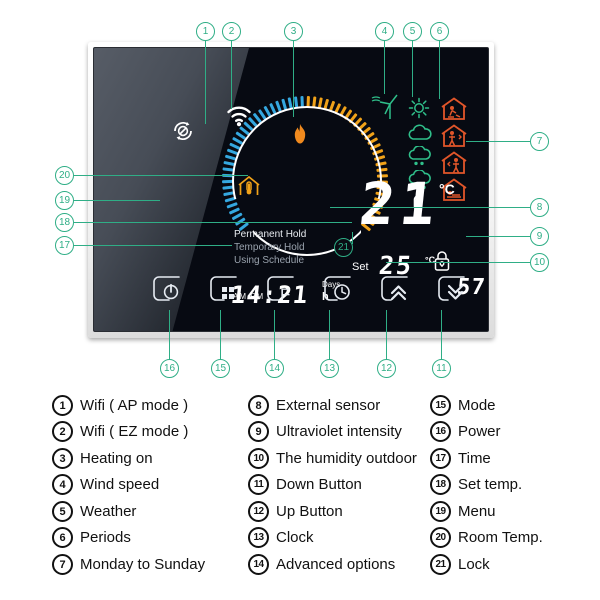 Image resolution: width=600 pixels, height=600 pixels. What do you see at coordinates (452, 289) in the screenshot?
I see `down-button` at bounding box center [452, 289].